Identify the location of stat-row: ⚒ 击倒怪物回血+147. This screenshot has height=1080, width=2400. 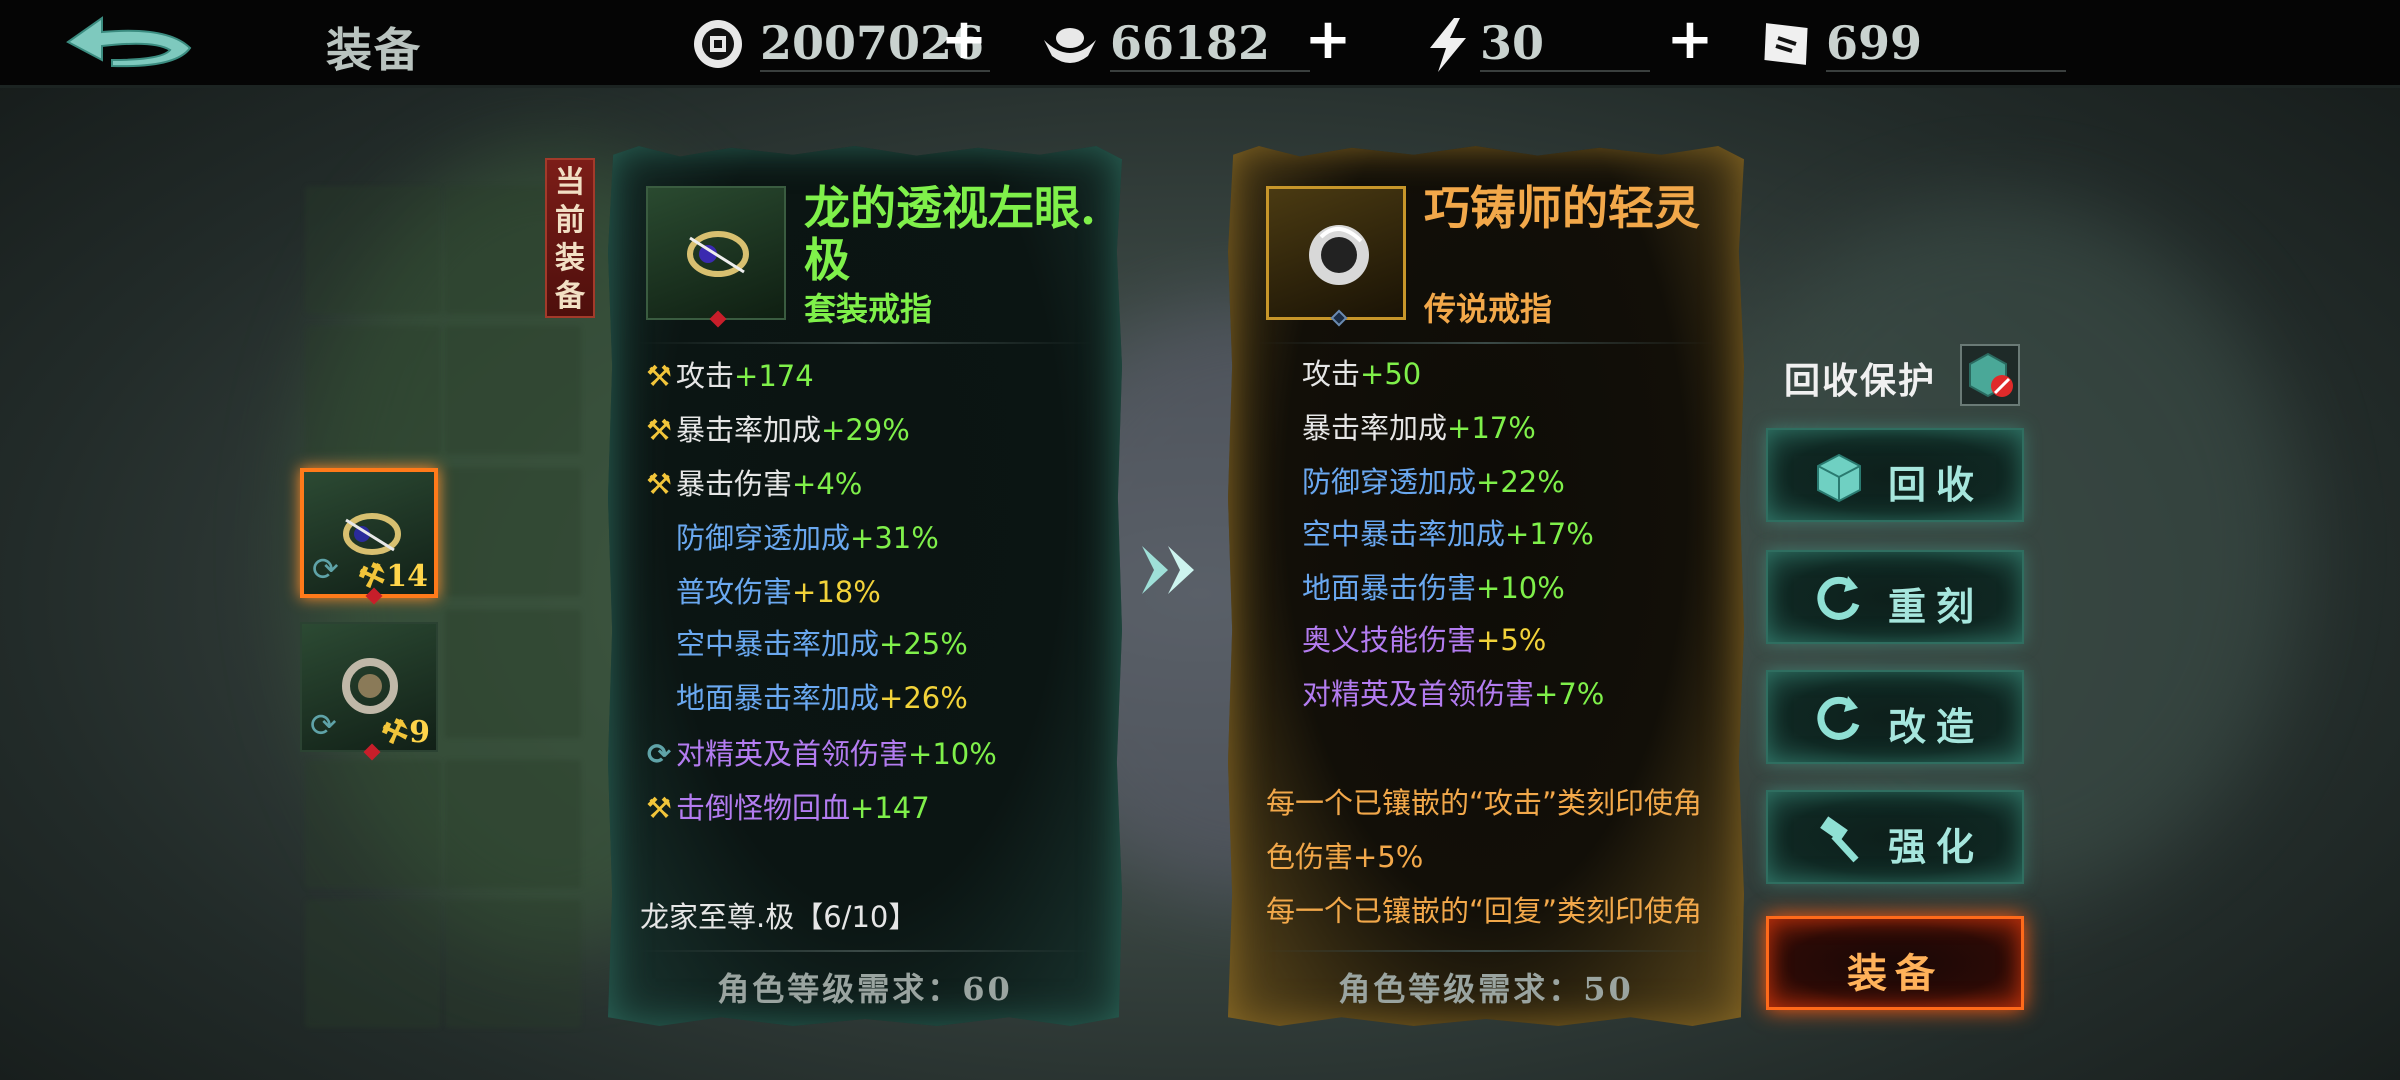
(786, 808).